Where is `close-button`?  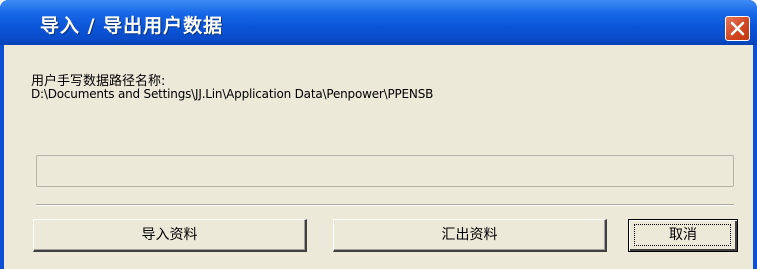
close-button is located at coordinates (737, 28).